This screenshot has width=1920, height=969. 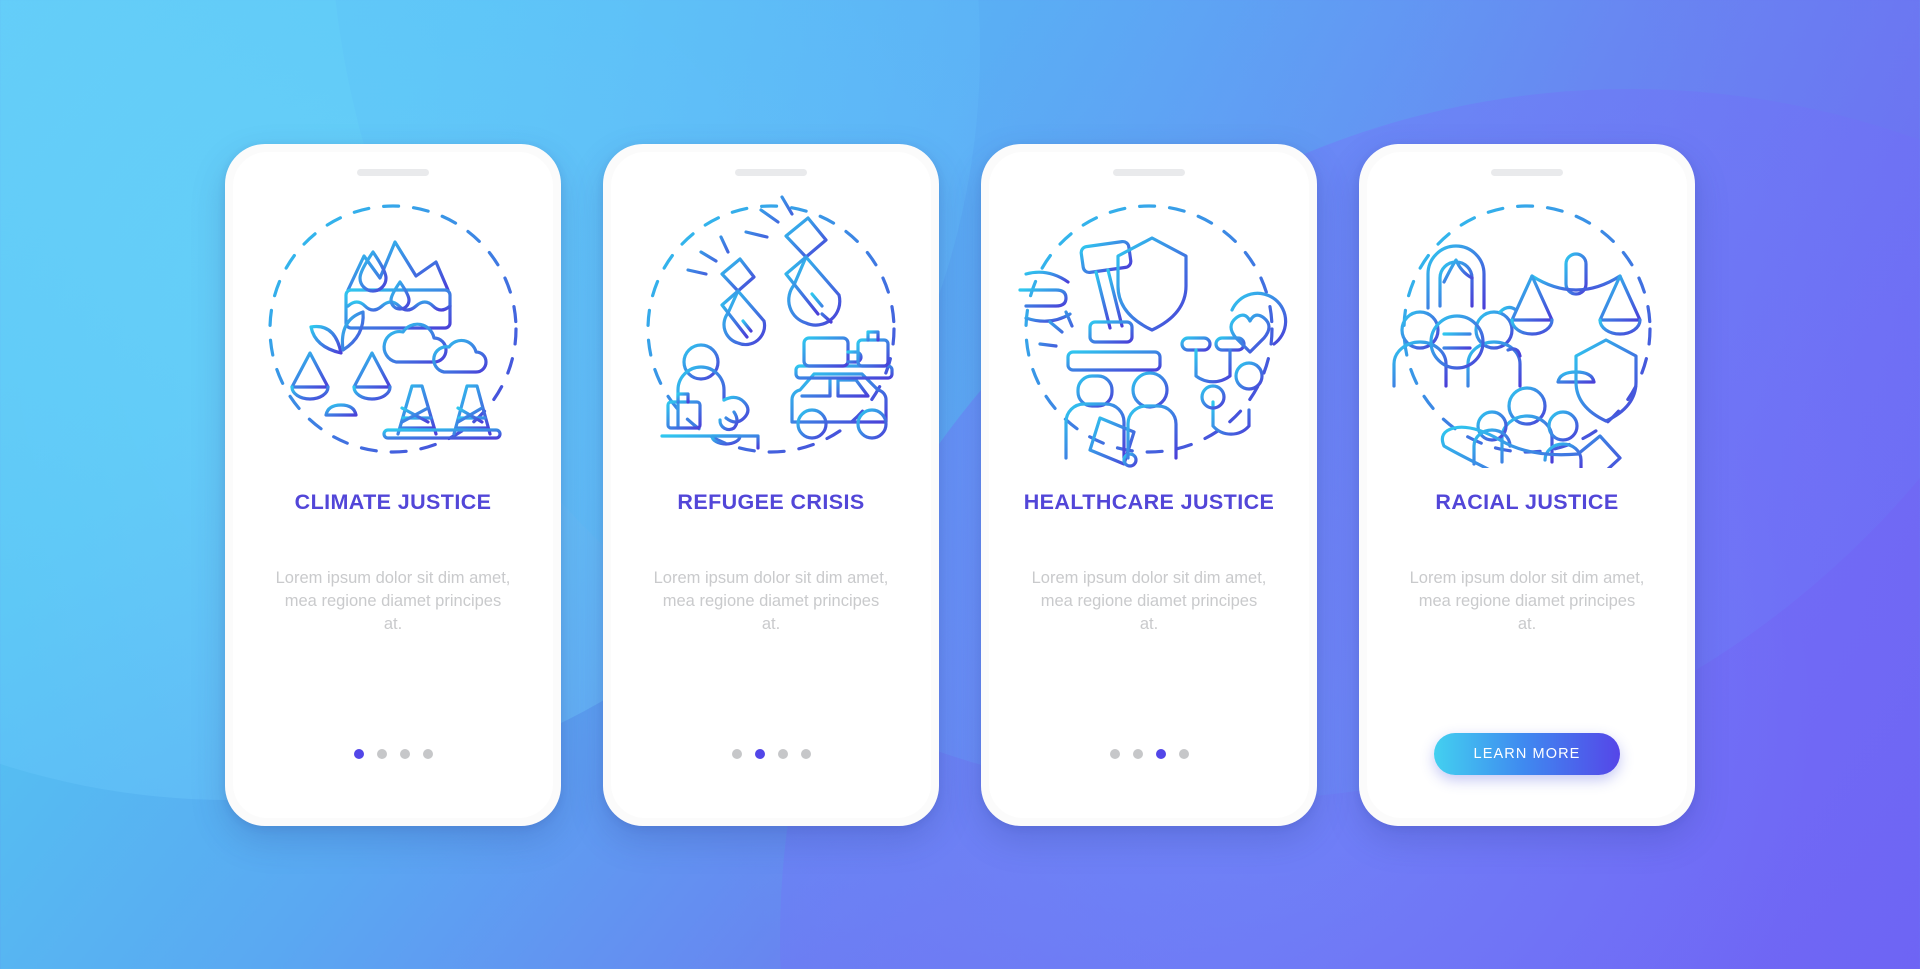 I want to click on healthcare-justice-illustration, so click(x=1149, y=329).